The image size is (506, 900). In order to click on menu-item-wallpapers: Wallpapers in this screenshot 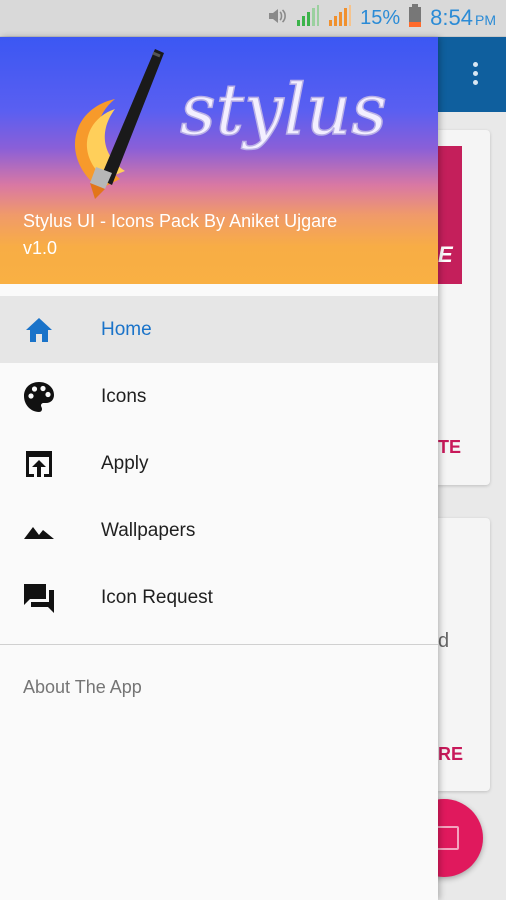, I will do `click(219, 530)`.